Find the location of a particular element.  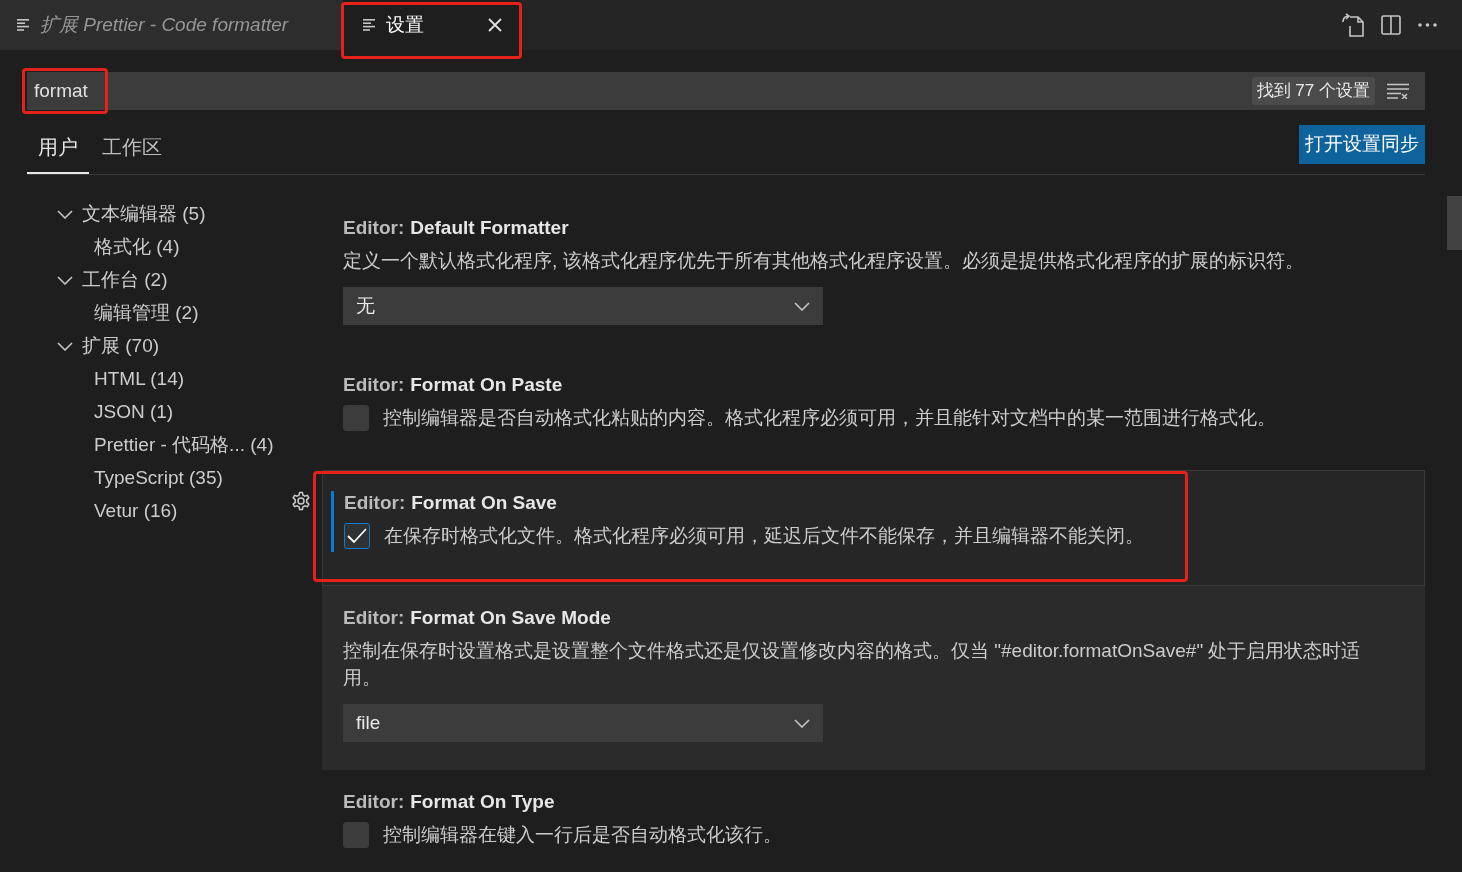

setting-title: Format On Save Mode is located at coordinates (510, 617).